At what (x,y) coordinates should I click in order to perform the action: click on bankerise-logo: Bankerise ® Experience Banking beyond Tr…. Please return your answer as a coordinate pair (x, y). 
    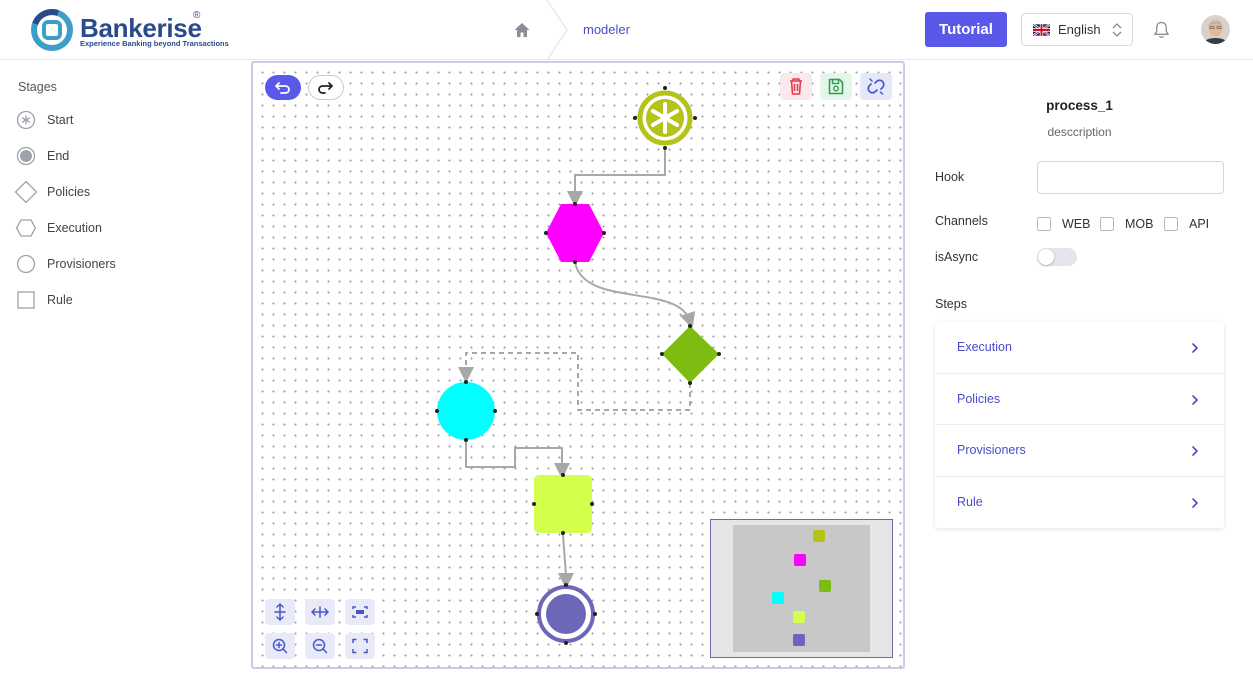
    Looking at the image, I should click on (130, 30).